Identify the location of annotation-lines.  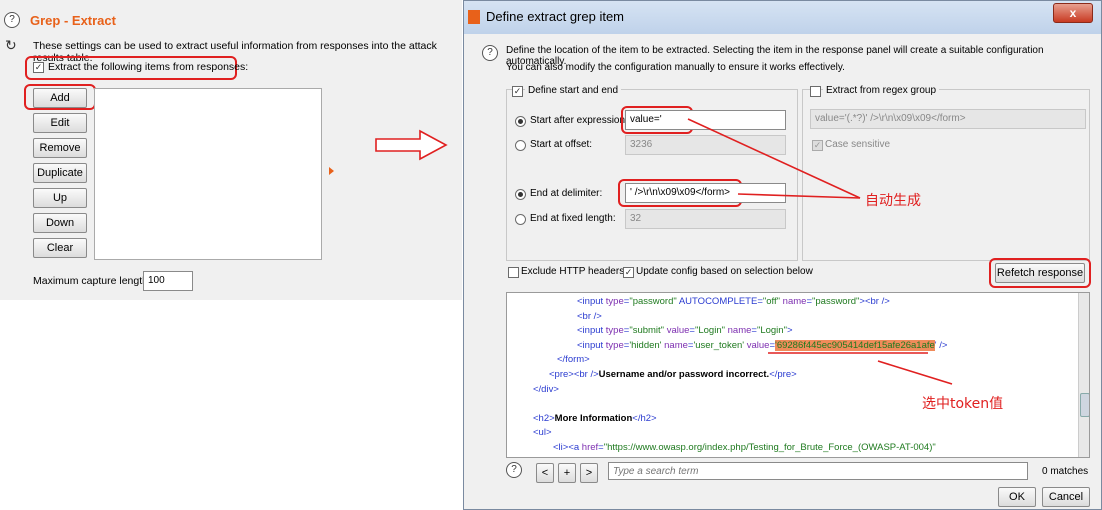
(820, 251).